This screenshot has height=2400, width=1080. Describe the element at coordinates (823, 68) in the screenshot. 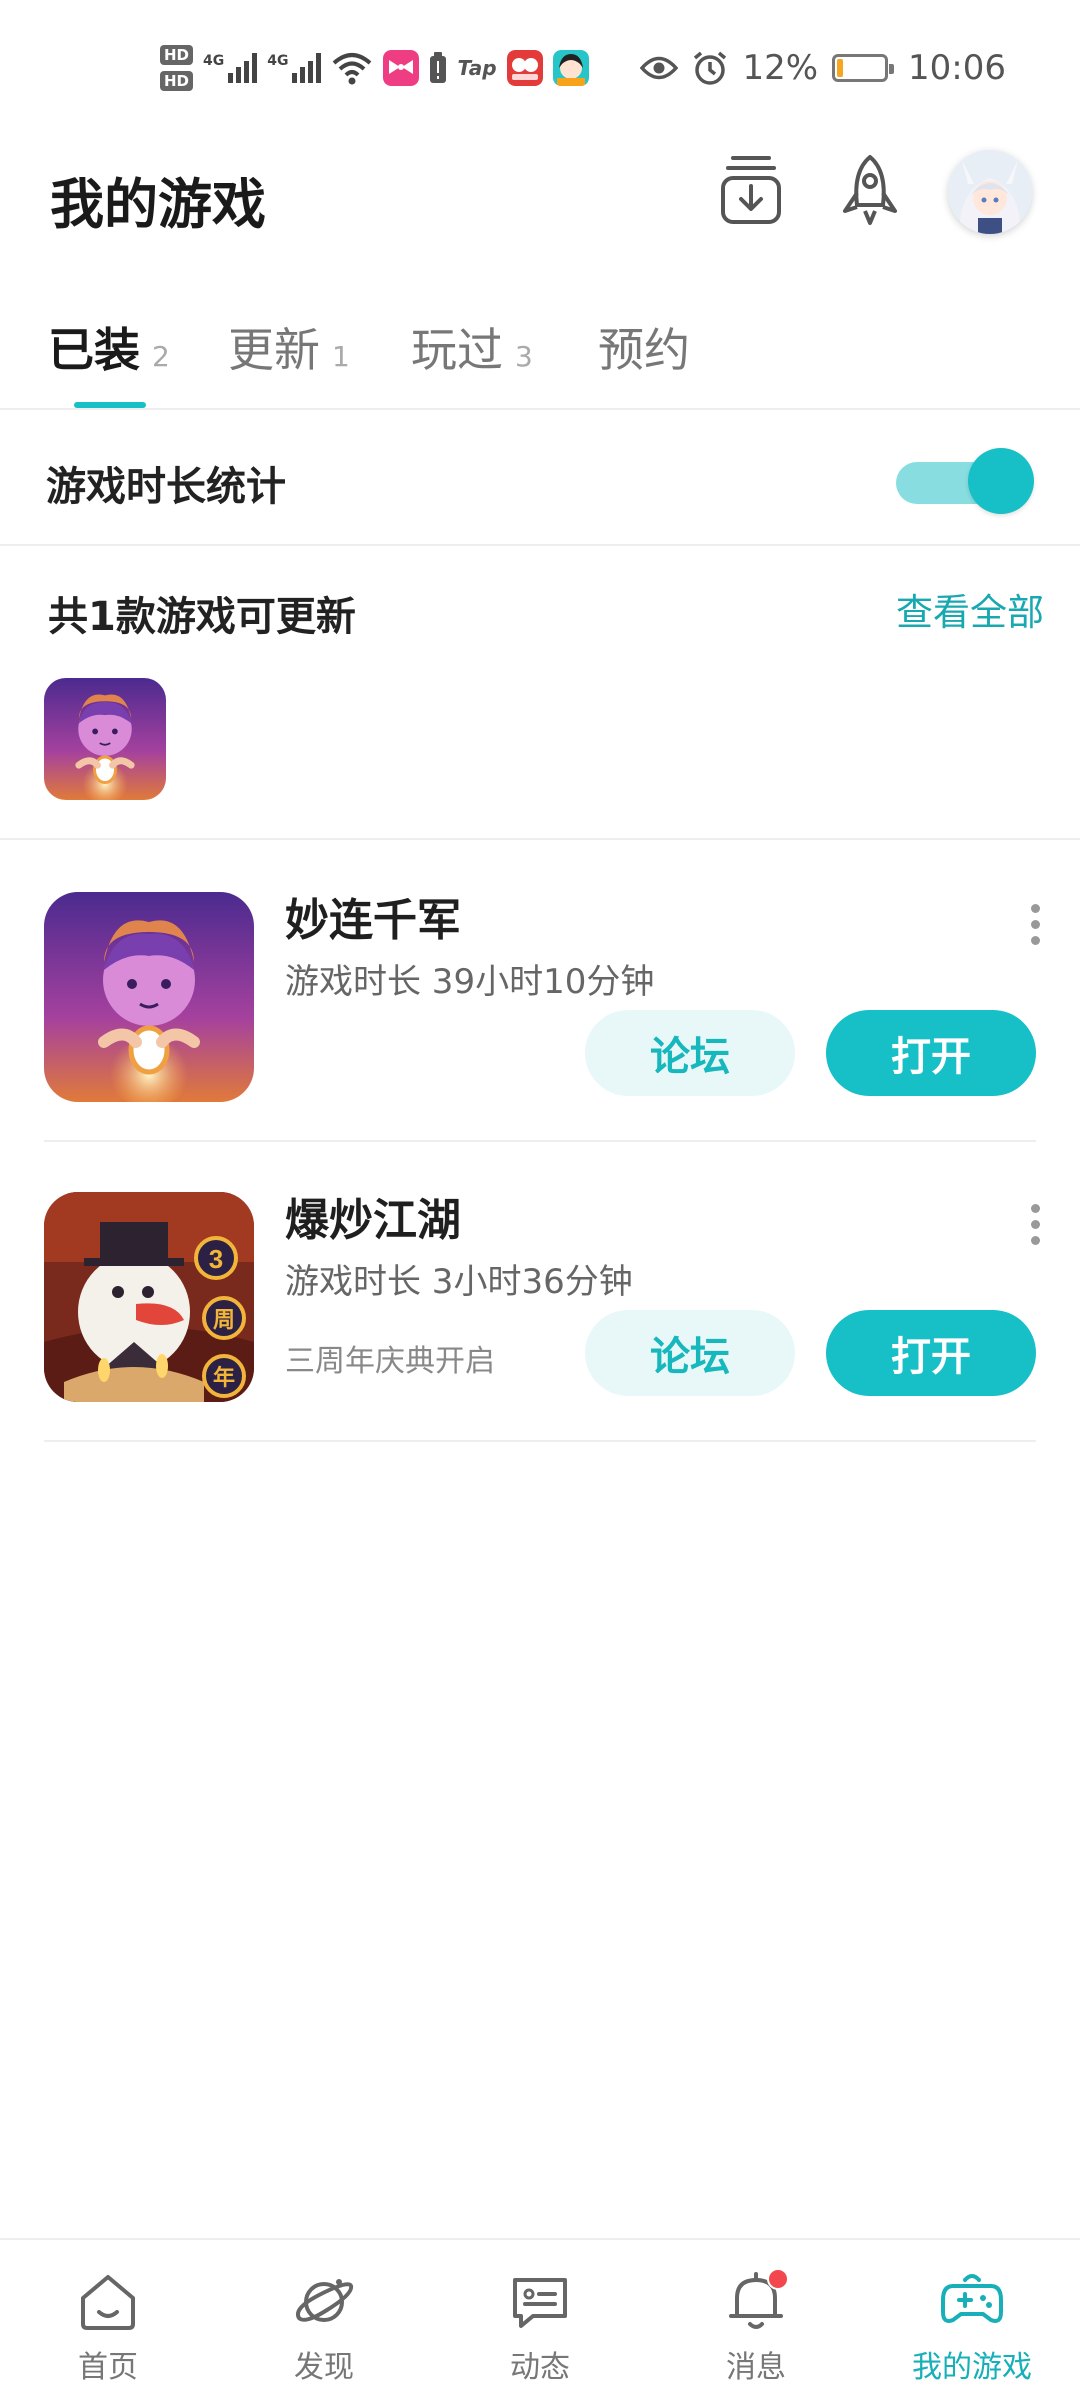

I see `status-bar-right: 12% 10:06` at that location.